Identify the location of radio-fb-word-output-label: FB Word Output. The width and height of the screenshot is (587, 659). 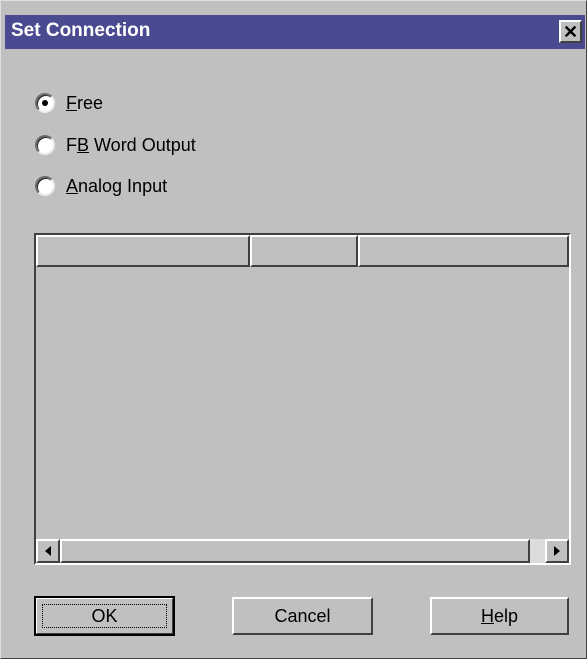
(131, 144).